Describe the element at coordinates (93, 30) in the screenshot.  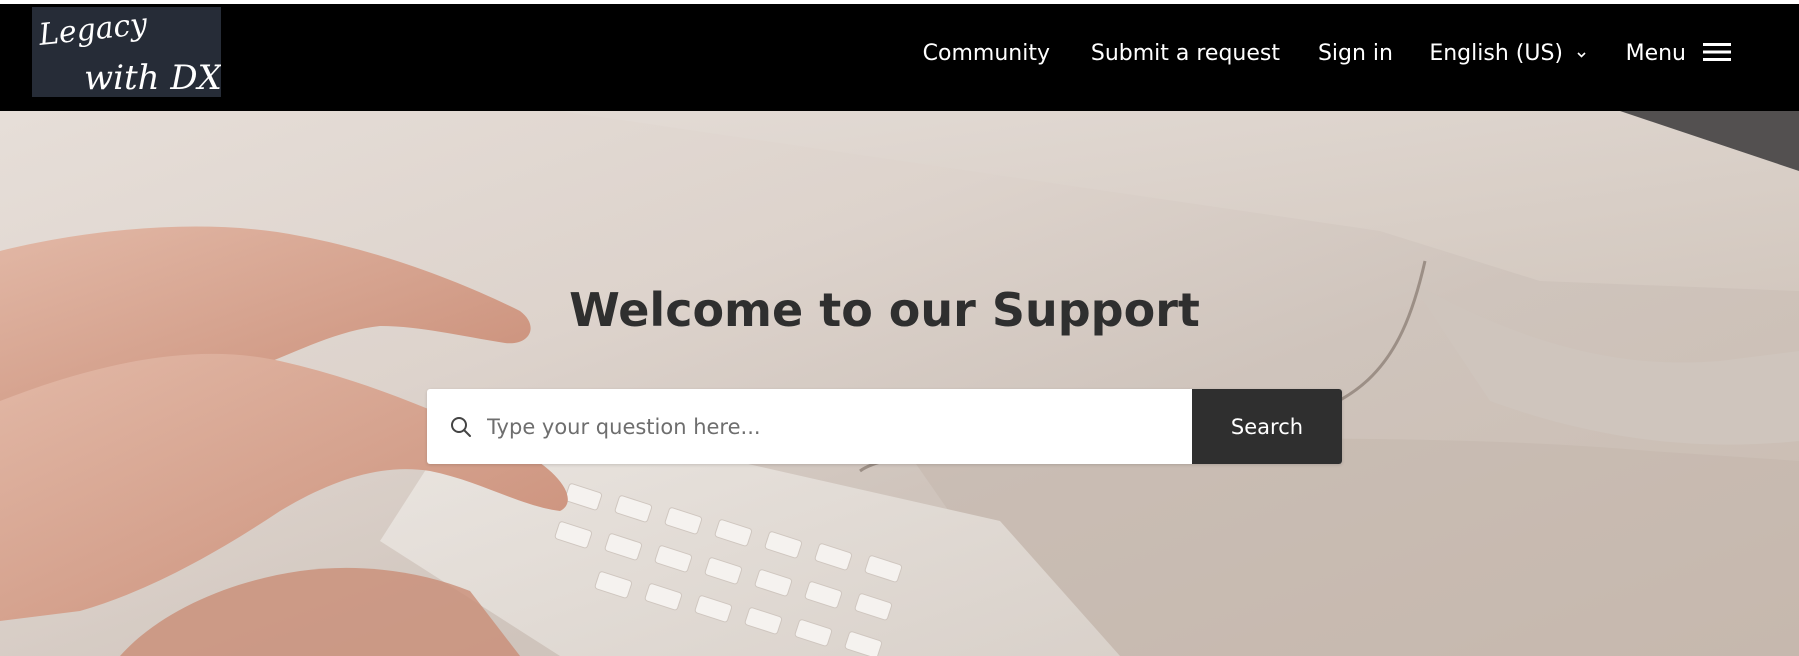
I see `brand-logo-line1: Legacy` at that location.